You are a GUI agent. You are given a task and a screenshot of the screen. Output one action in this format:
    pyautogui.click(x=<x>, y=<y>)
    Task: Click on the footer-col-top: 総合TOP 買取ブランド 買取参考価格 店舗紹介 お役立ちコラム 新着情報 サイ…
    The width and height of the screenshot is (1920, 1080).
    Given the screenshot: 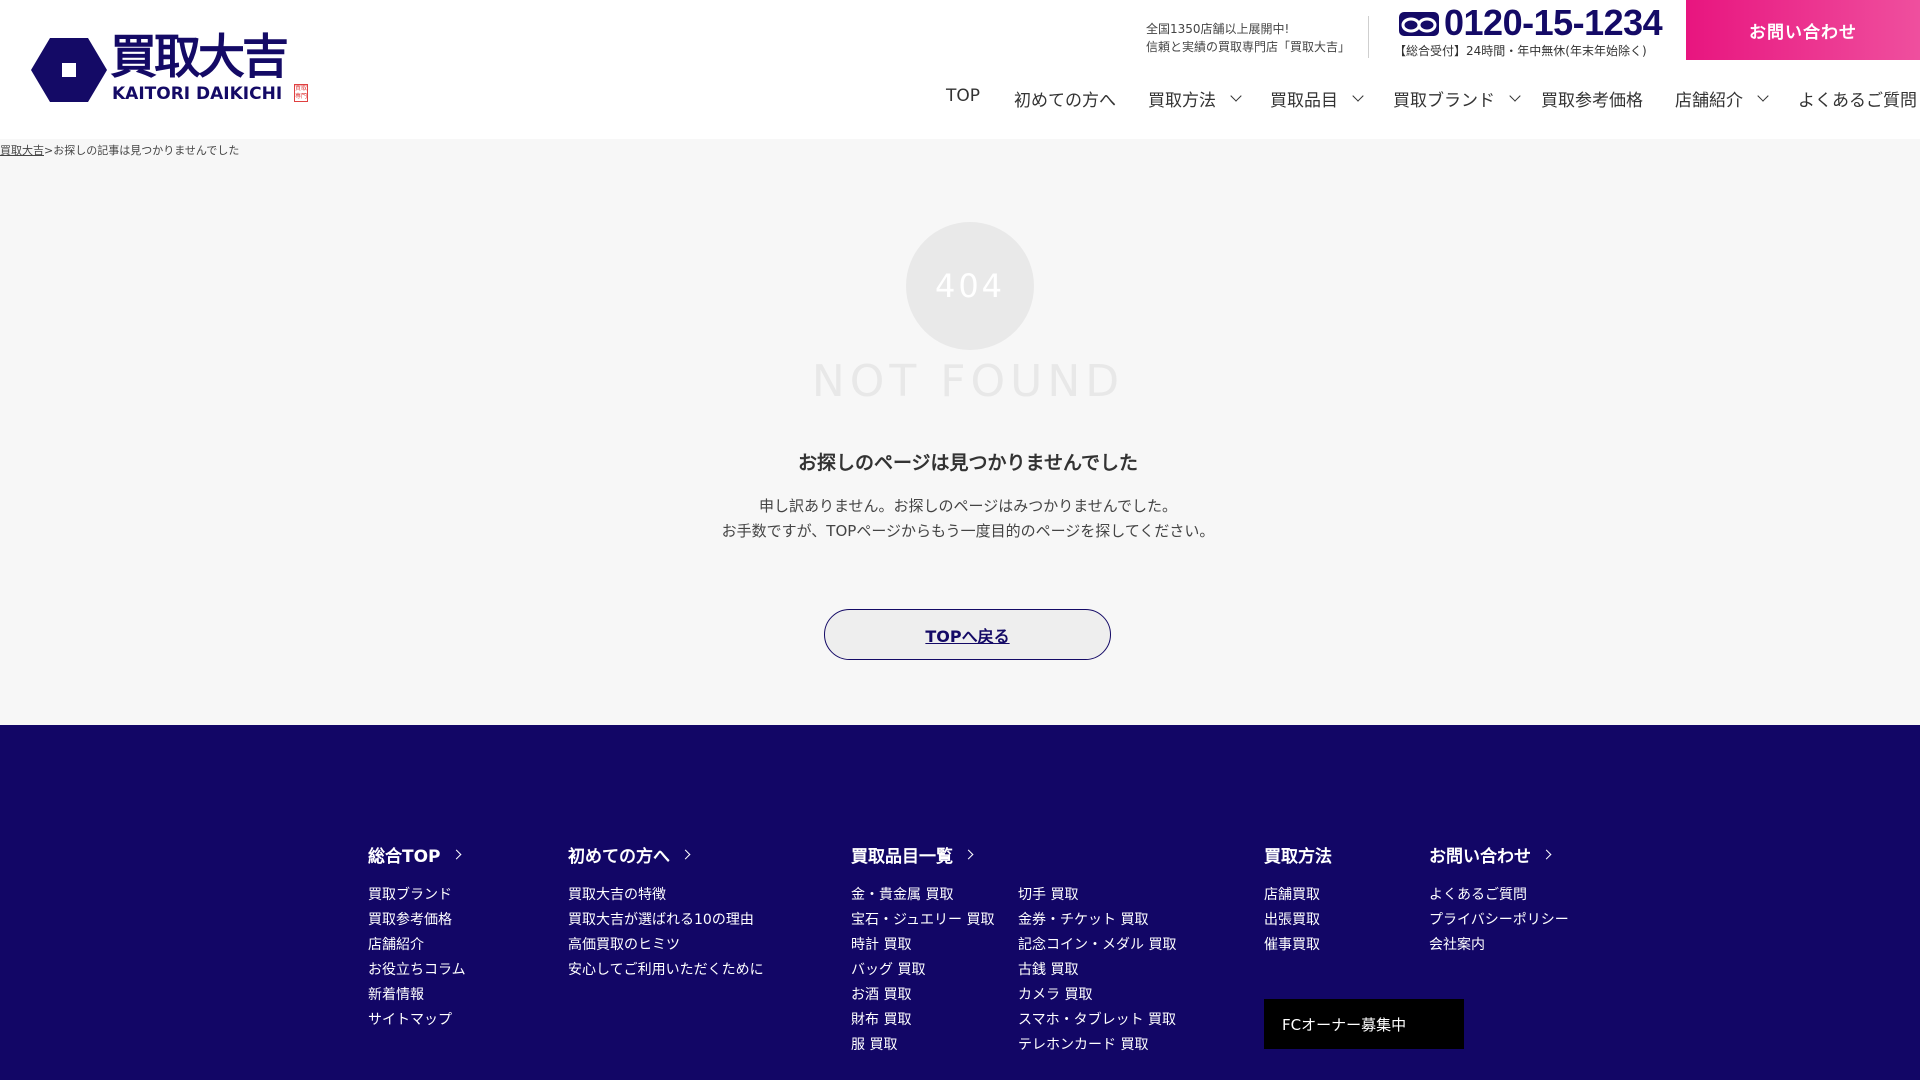 What is the action you would take?
    pyautogui.click(x=417, y=937)
    